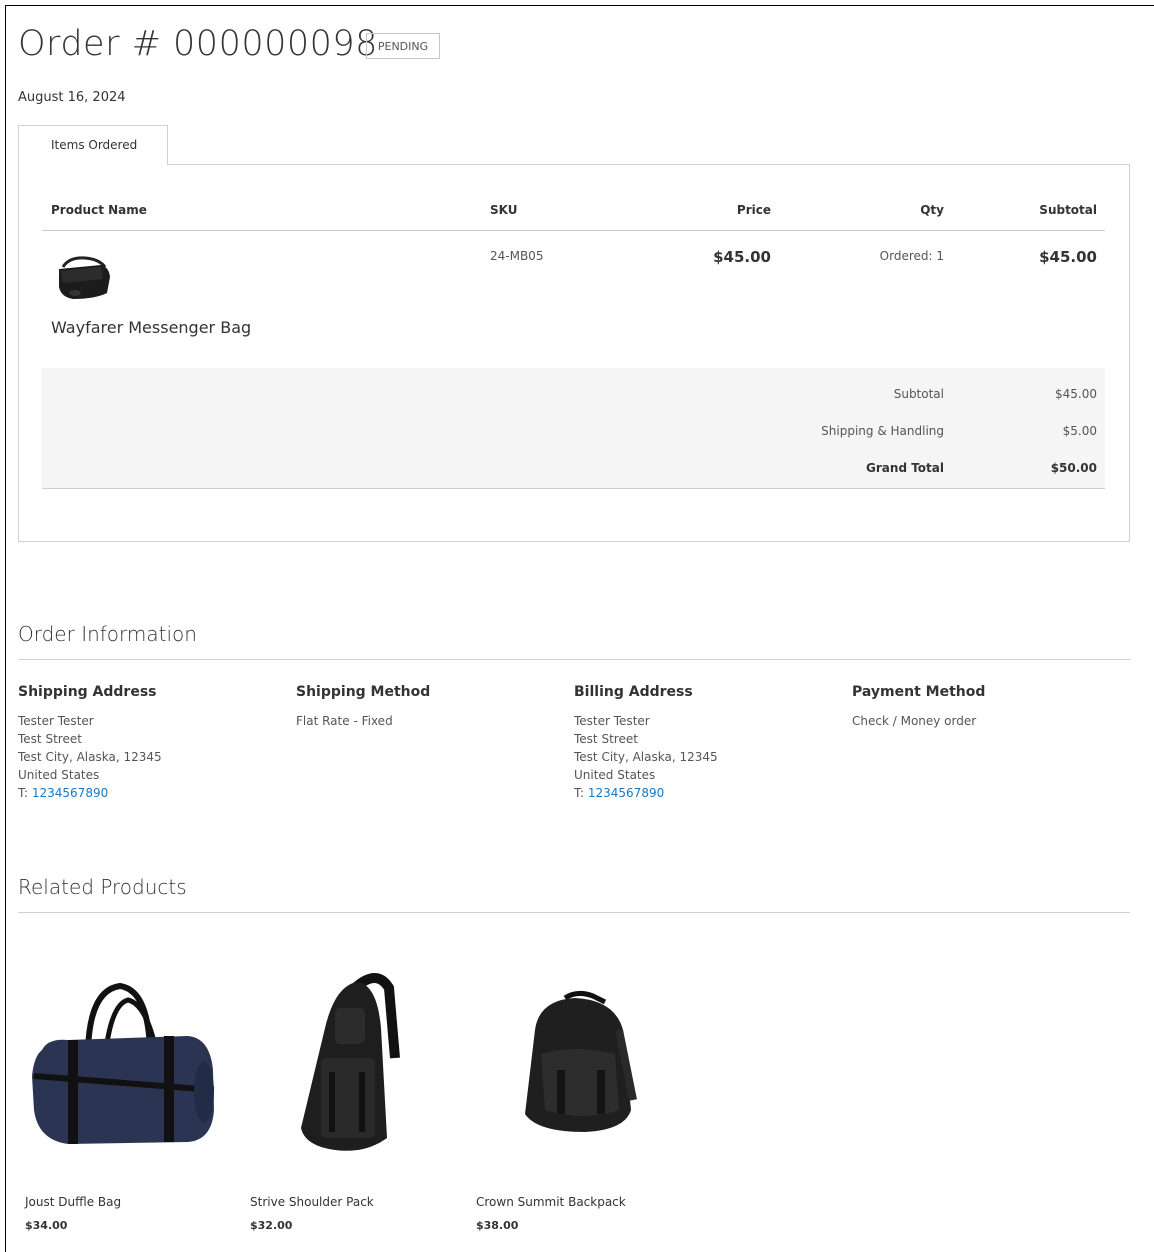 The height and width of the screenshot is (1252, 1154). What do you see at coordinates (577, 1062) in the screenshot?
I see `backpack-image` at bounding box center [577, 1062].